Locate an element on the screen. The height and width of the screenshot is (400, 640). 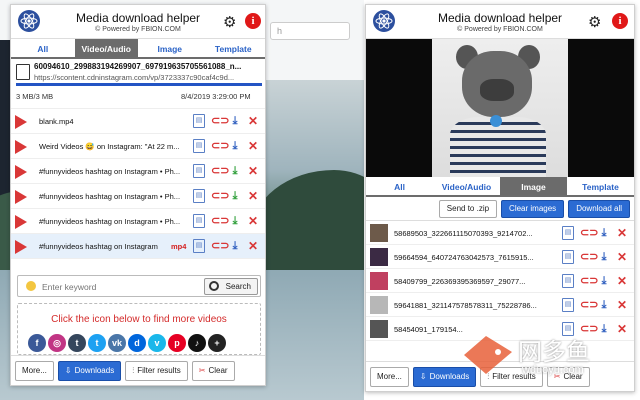
more-sites-icon: + is located at coordinates (217, 343).